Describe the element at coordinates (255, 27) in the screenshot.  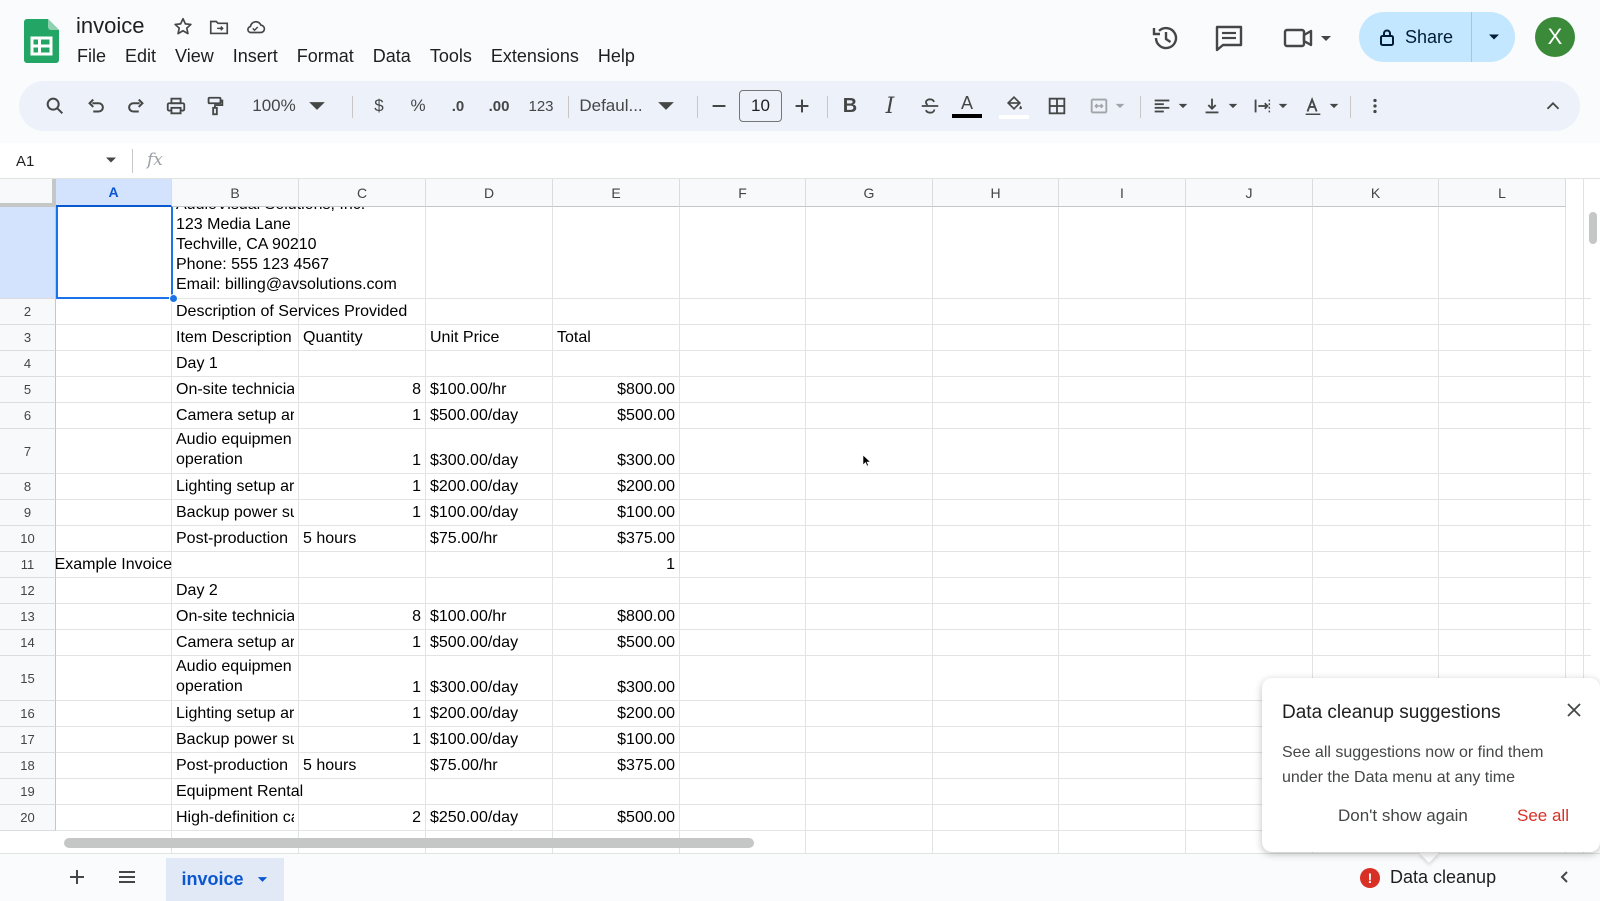
I see `cloud-saved-icon` at that location.